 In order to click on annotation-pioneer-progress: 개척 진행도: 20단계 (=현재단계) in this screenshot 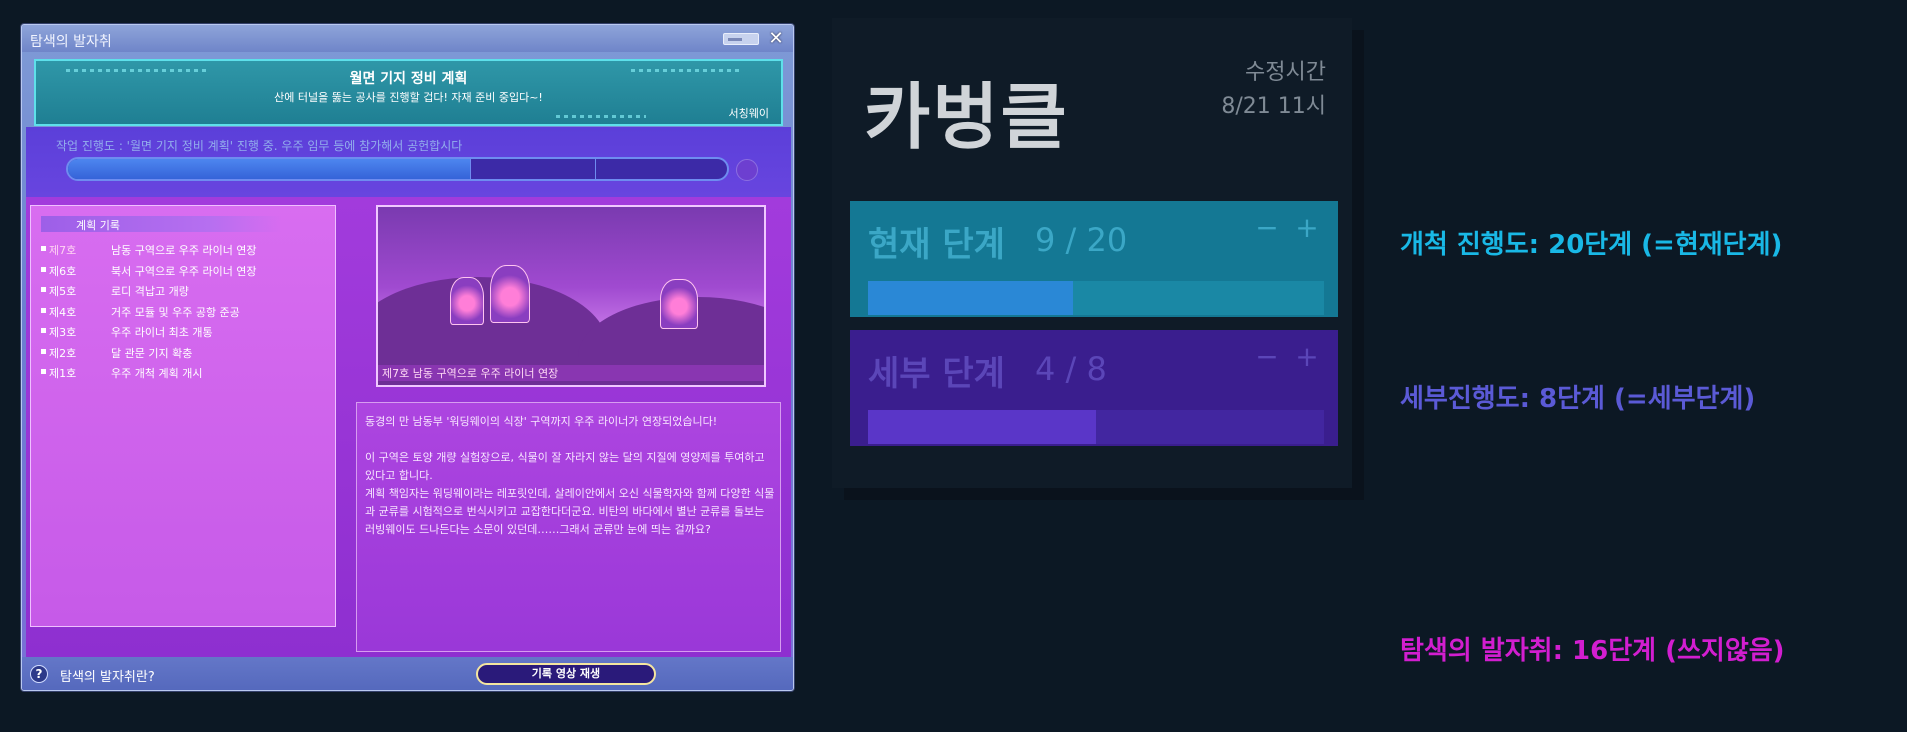, I will do `click(1591, 245)`.